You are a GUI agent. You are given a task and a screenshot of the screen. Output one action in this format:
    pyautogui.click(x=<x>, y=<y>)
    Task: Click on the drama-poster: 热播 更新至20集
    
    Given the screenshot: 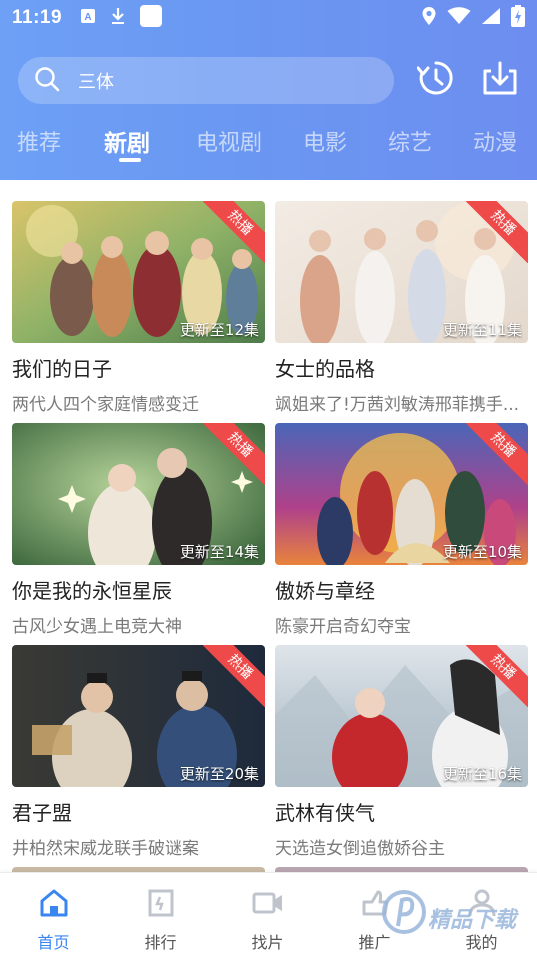 What is the action you would take?
    pyautogui.click(x=138, y=716)
    